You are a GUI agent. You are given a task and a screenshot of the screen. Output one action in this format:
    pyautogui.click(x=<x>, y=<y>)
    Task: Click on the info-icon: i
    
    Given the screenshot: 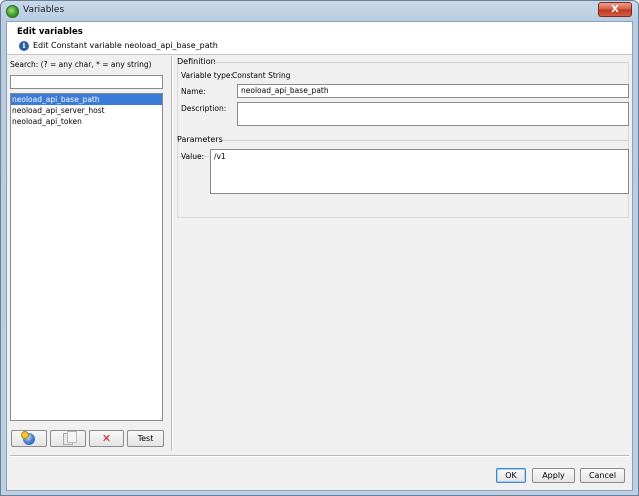 What is the action you would take?
    pyautogui.click(x=24, y=46)
    